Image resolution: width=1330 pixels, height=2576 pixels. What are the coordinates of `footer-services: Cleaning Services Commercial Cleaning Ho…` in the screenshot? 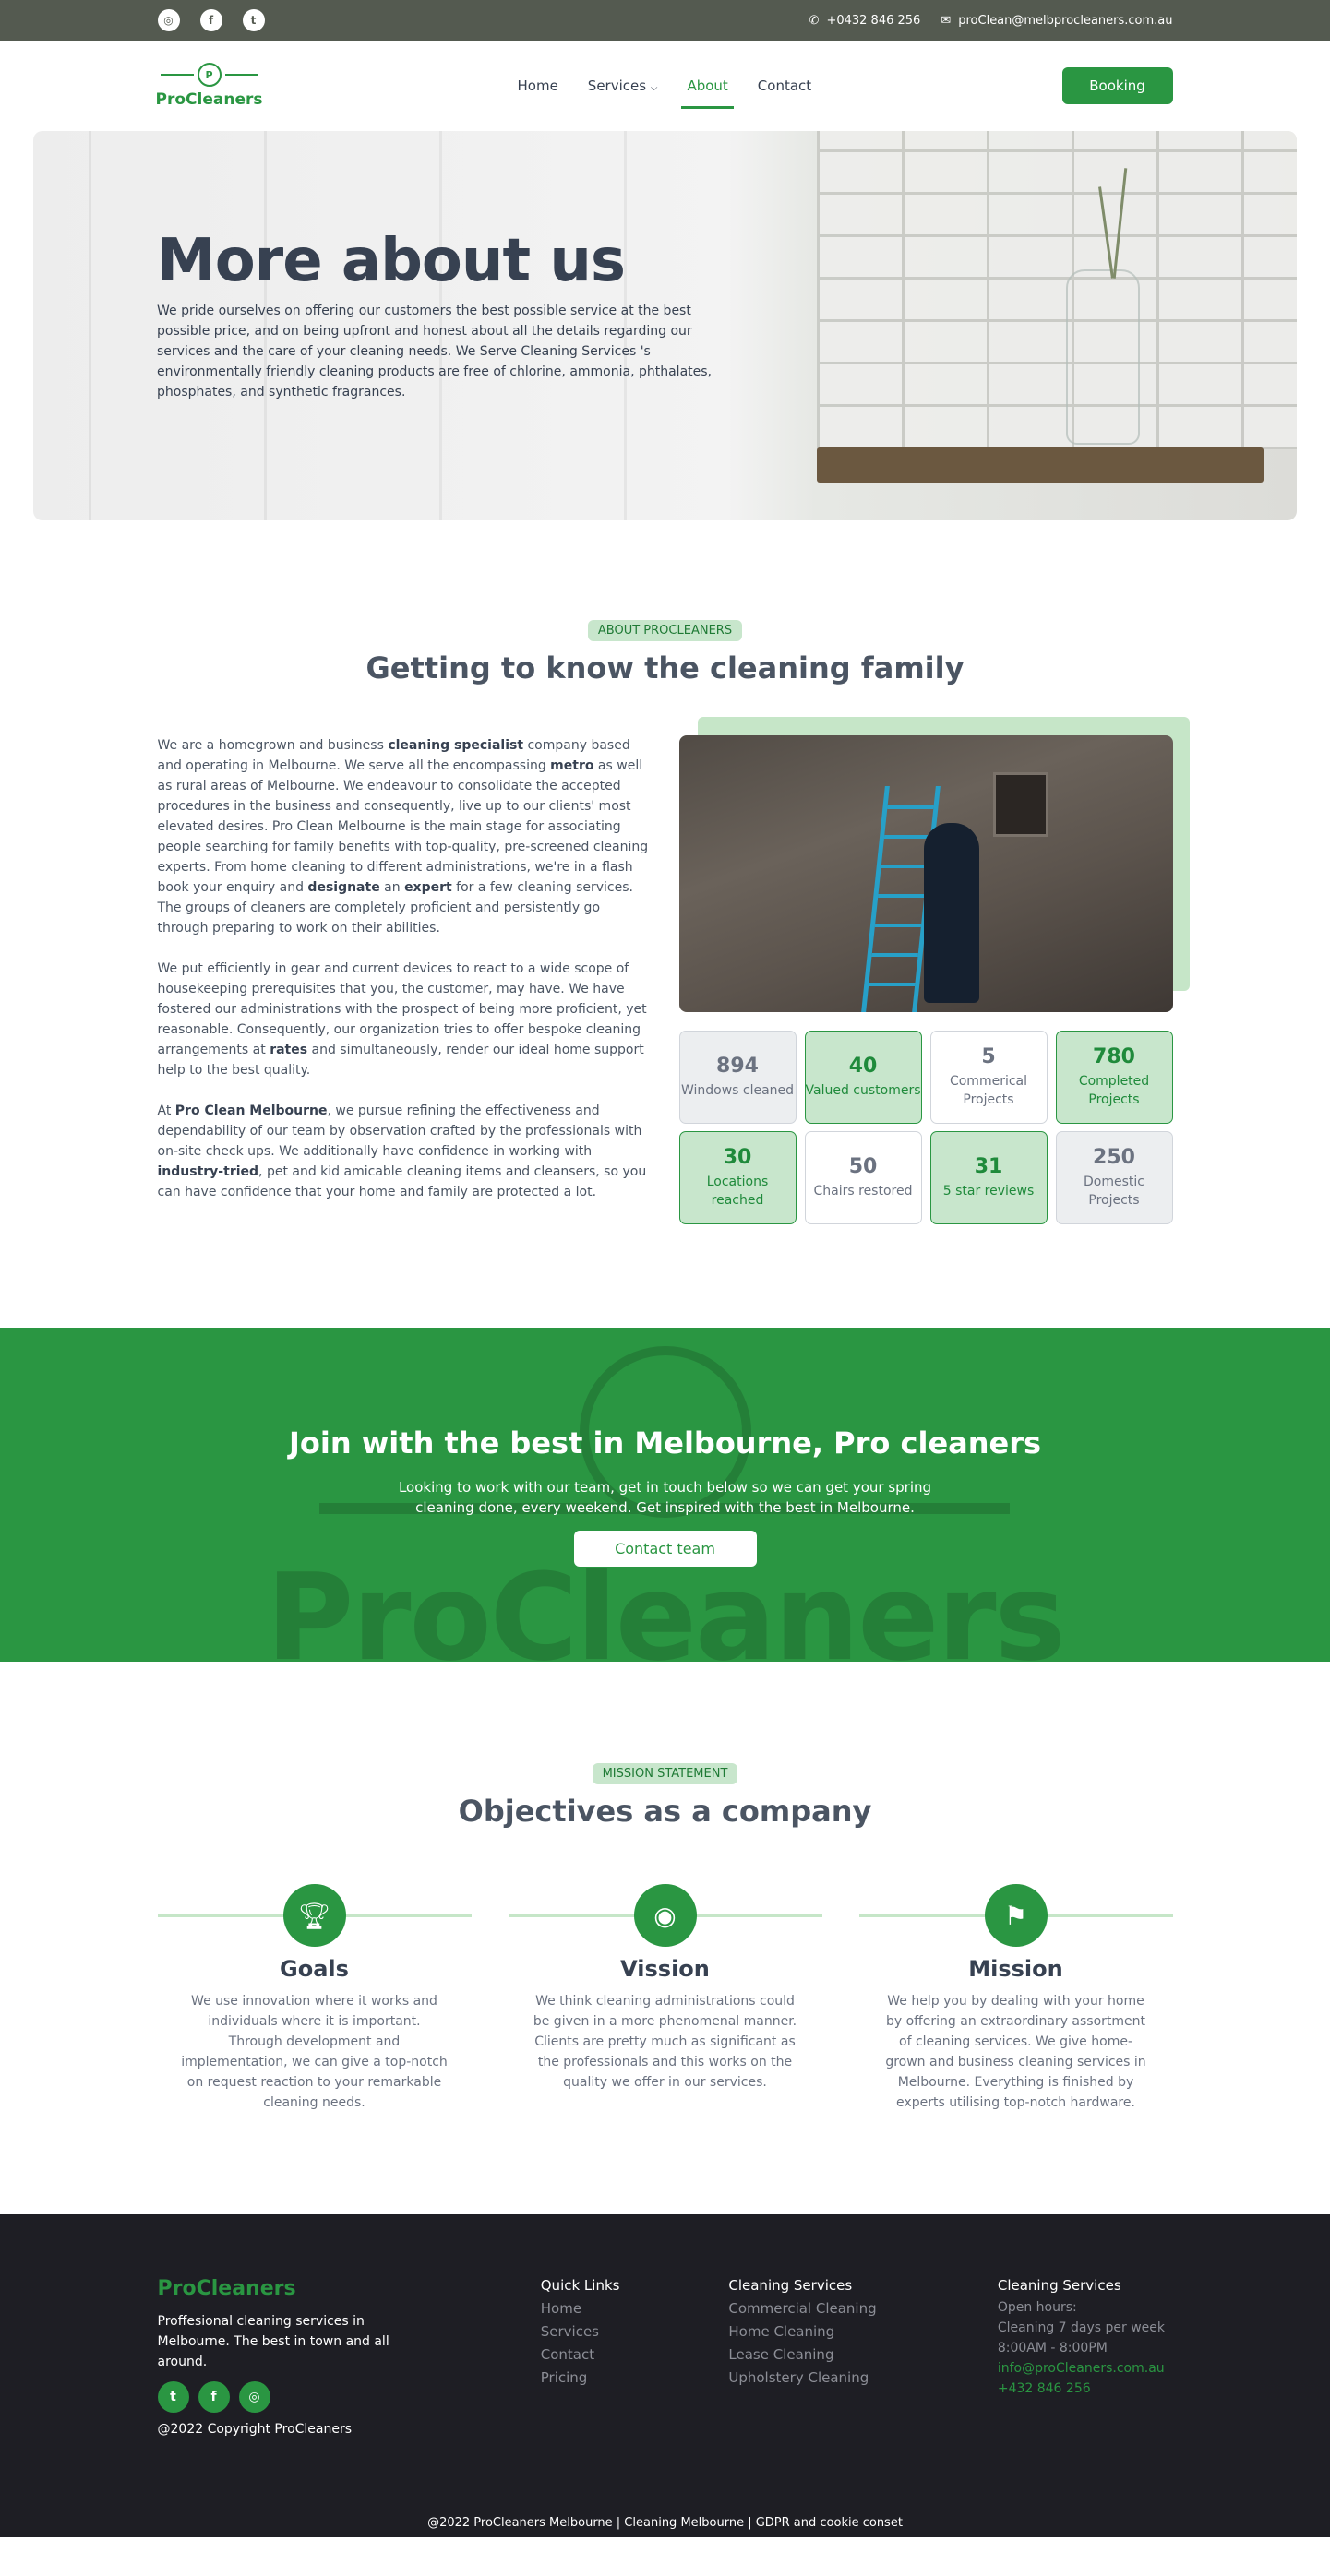 It's located at (863, 2357).